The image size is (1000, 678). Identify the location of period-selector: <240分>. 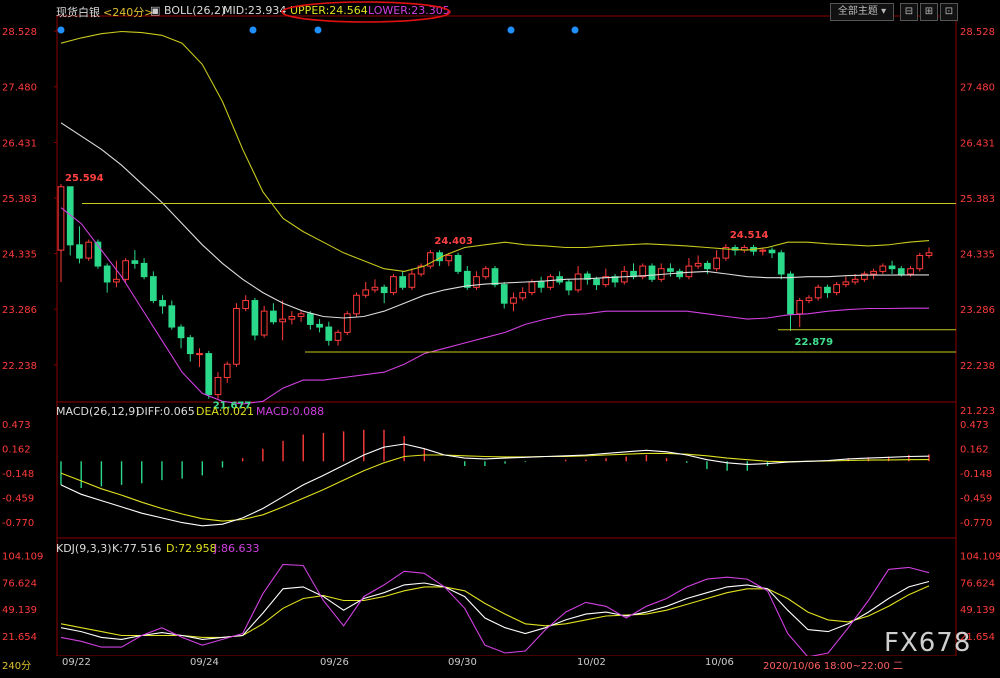
(128, 12).